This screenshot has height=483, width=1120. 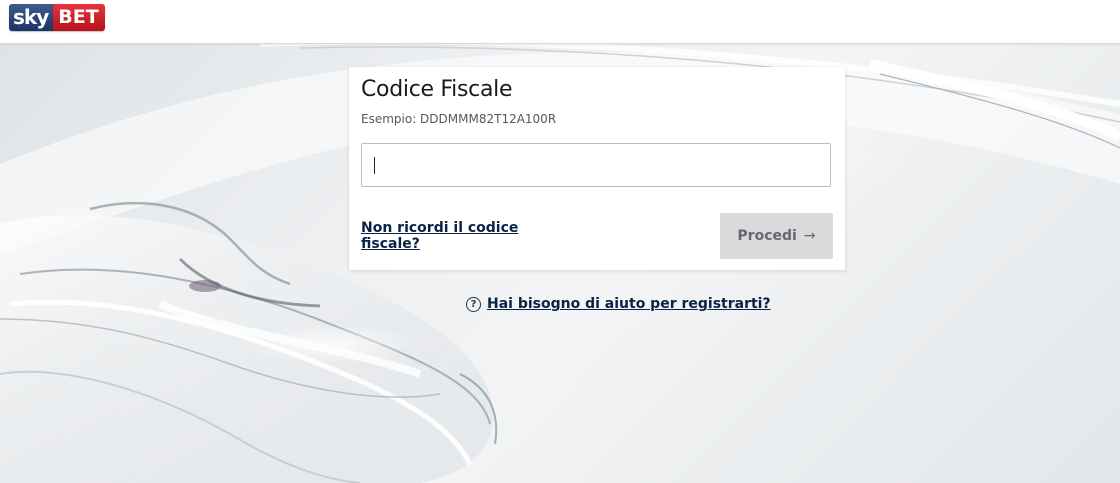 I want to click on proceed-button-label: Procedi, so click(x=767, y=236).